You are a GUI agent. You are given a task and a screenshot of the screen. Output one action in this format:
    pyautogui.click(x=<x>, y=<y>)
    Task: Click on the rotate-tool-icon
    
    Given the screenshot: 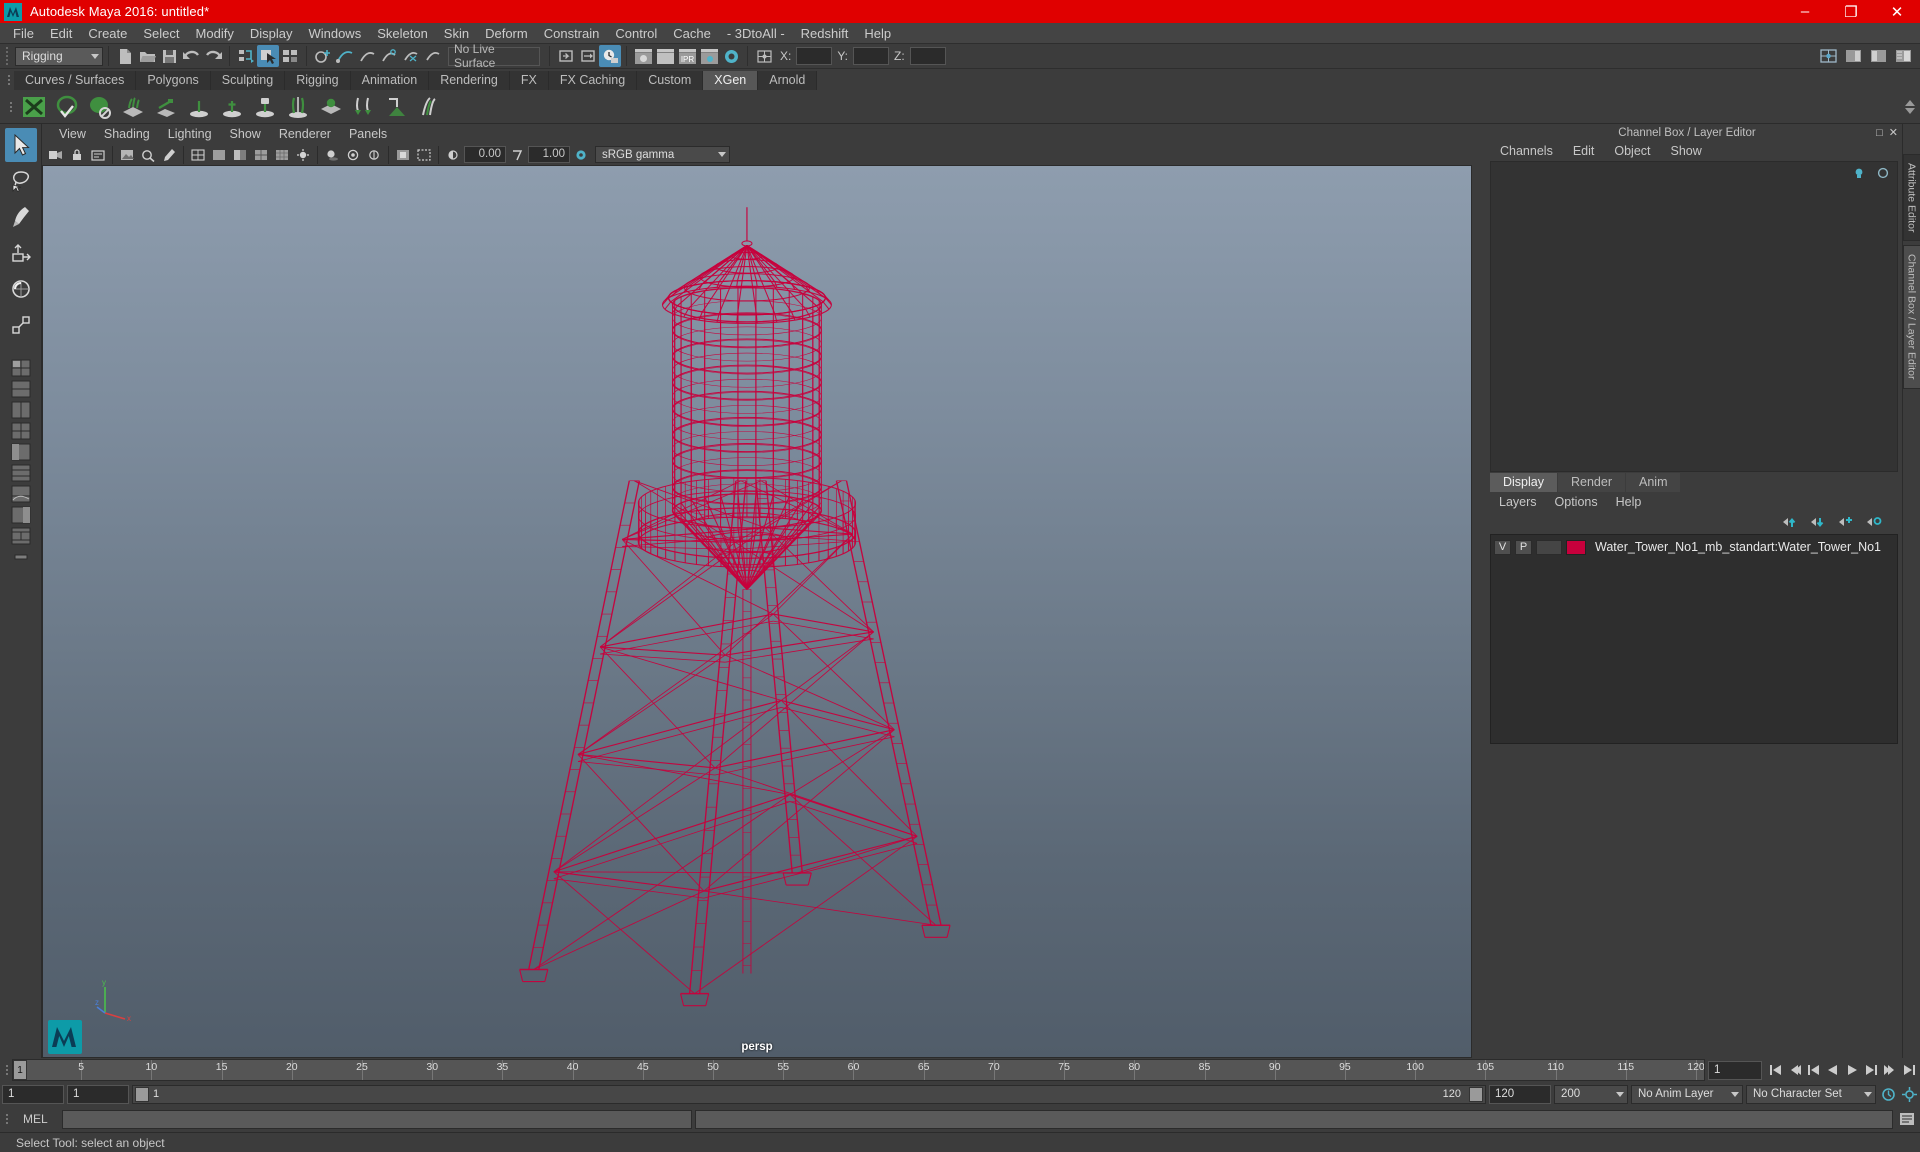 What is the action you would take?
    pyautogui.click(x=21, y=289)
    